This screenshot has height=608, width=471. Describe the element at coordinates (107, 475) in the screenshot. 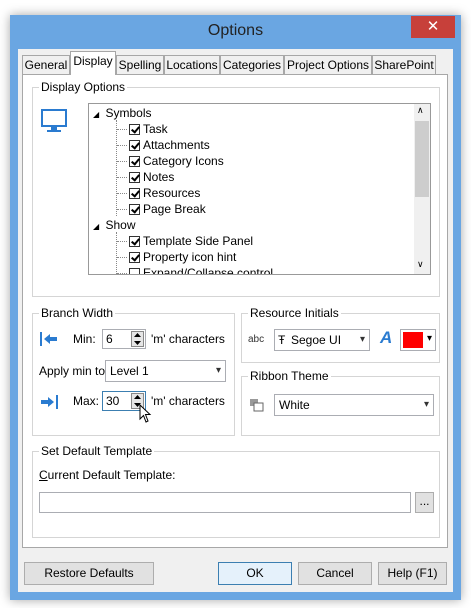

I see `current-template-label: Current Default Template:` at that location.